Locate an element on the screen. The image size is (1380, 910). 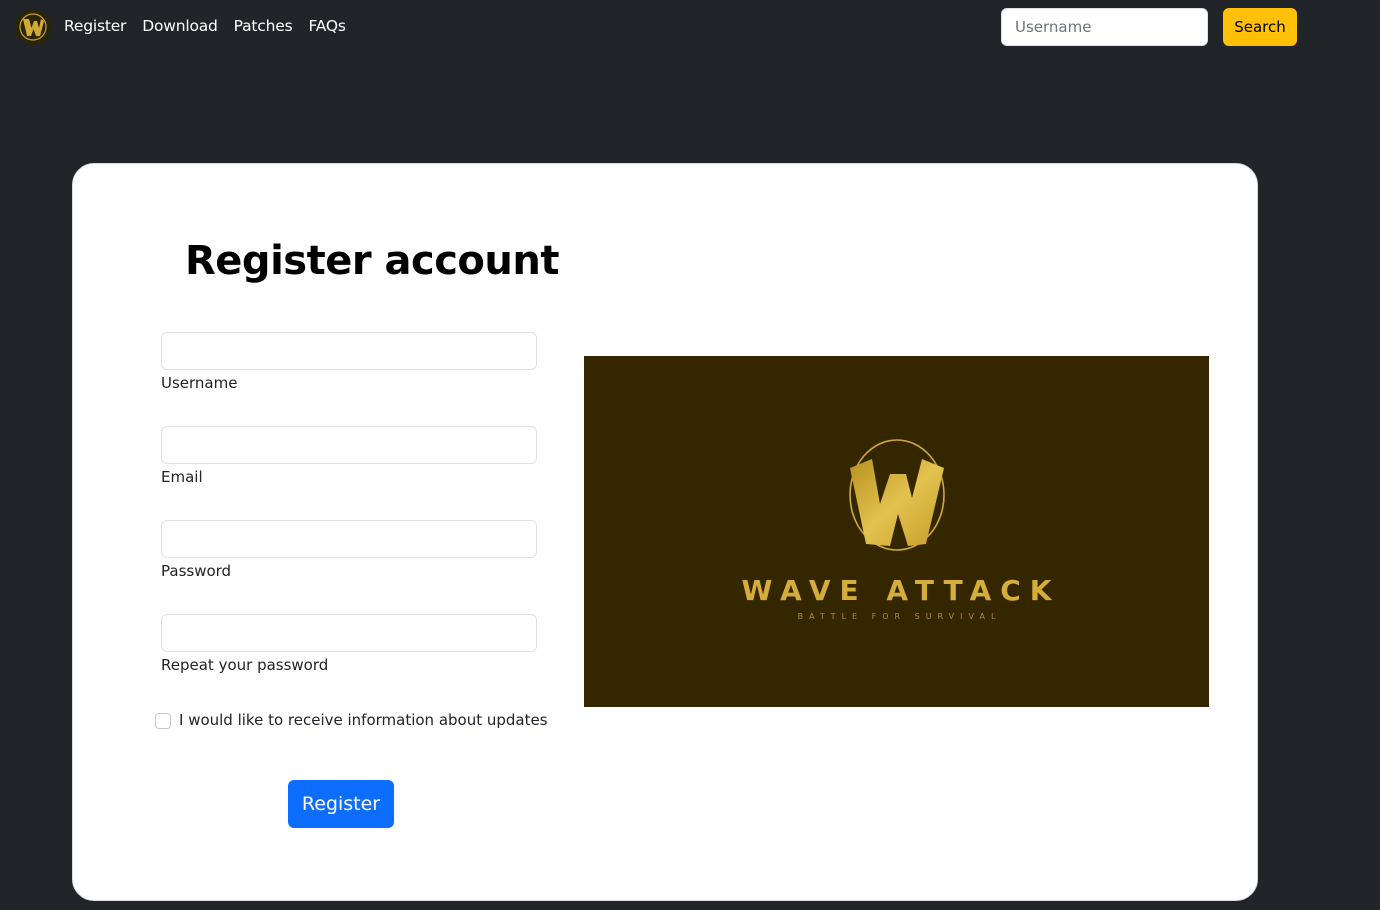
page-title: Register account is located at coordinates (372, 261).